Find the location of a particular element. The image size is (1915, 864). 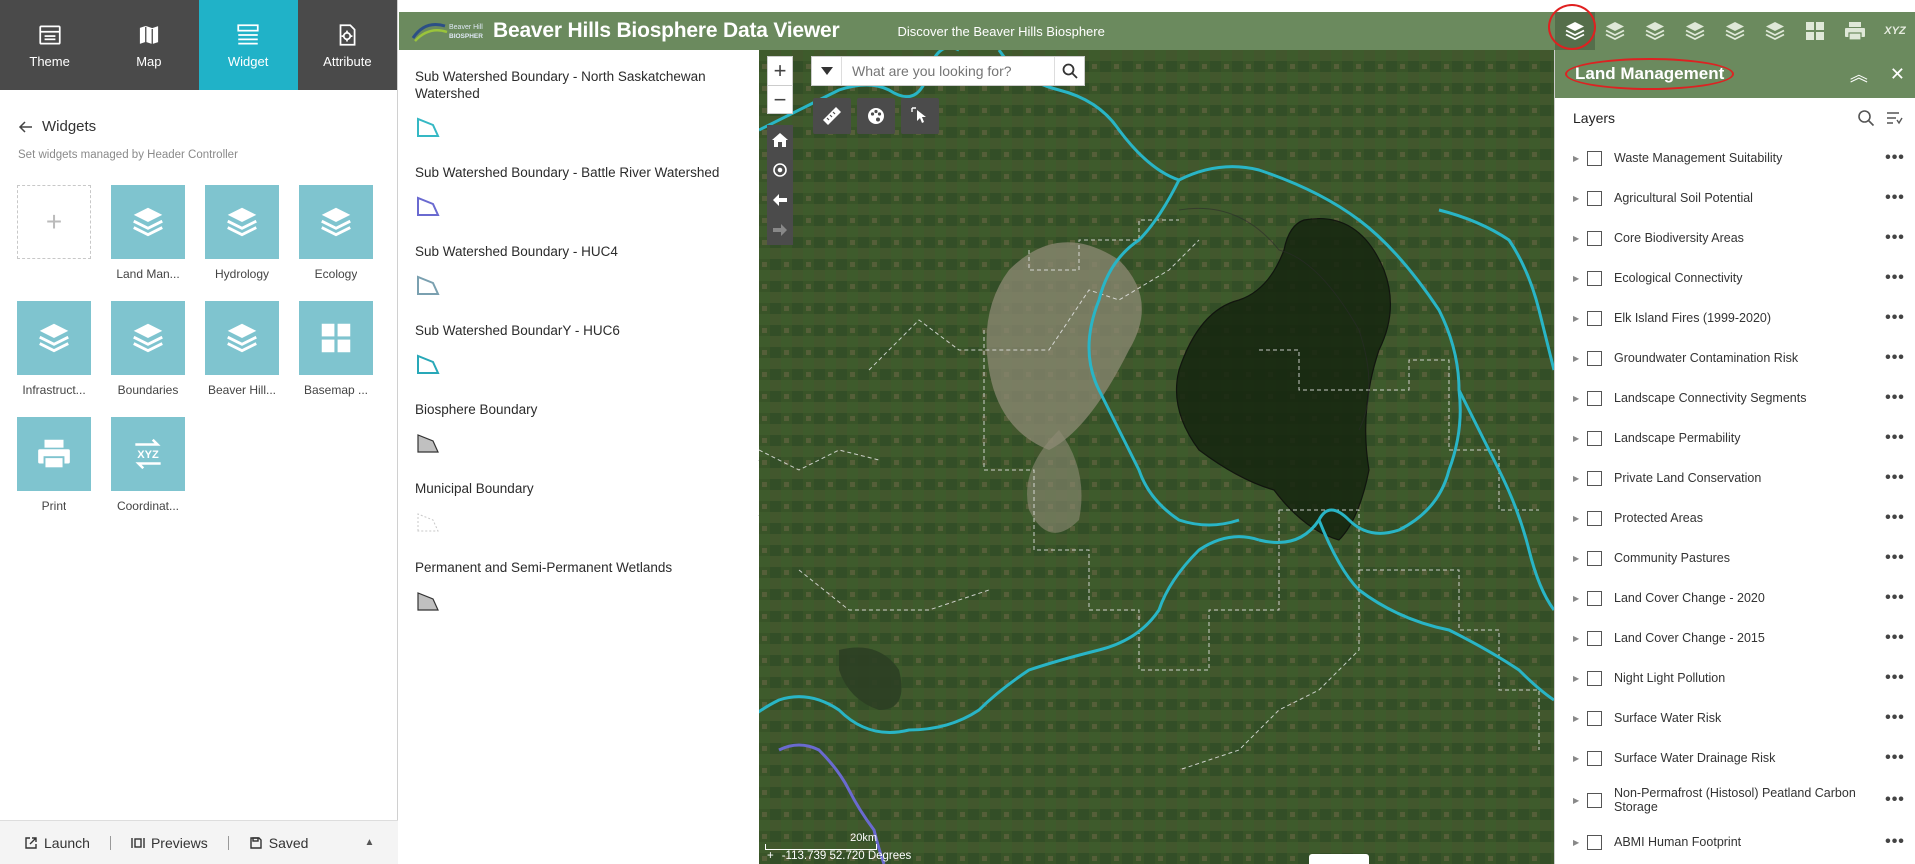

layer-row: ▶ Protected Areas ••• is located at coordinates (1735, 518).